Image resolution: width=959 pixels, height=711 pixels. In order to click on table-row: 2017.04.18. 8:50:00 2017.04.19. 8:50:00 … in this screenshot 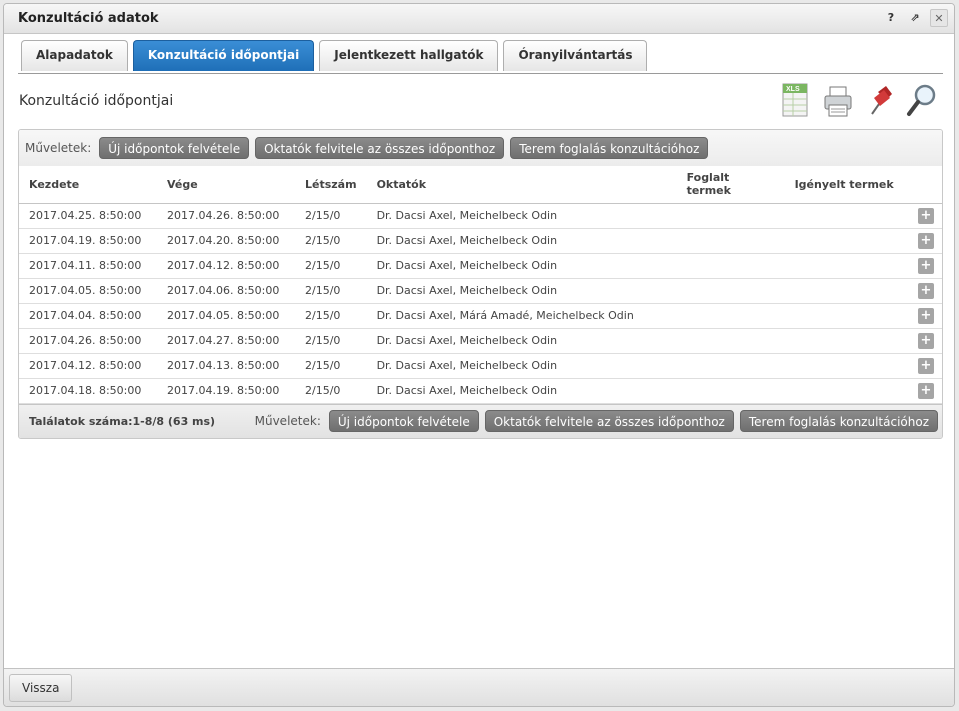, I will do `click(480, 391)`.